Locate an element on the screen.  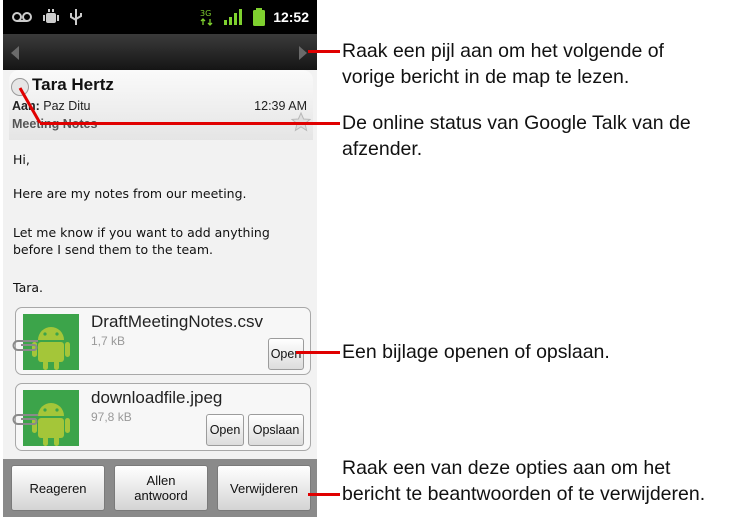
network-3g-icon: 3G is located at coordinates (206, 17).